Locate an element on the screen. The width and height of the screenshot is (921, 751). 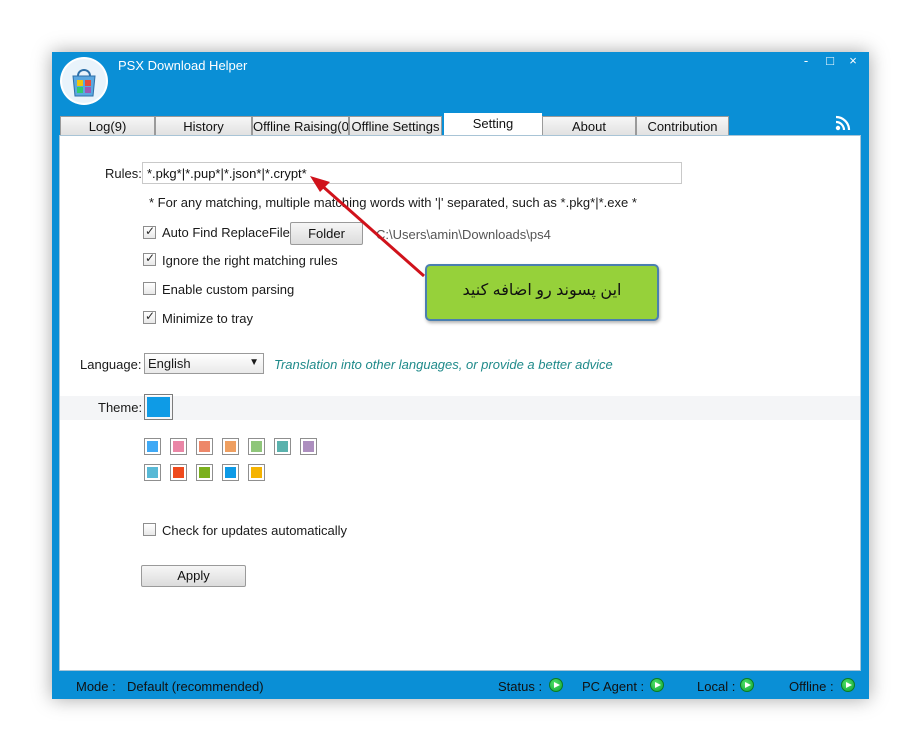
ignore-right-label: Ignore the right matching rules is located at coordinates (250, 260).